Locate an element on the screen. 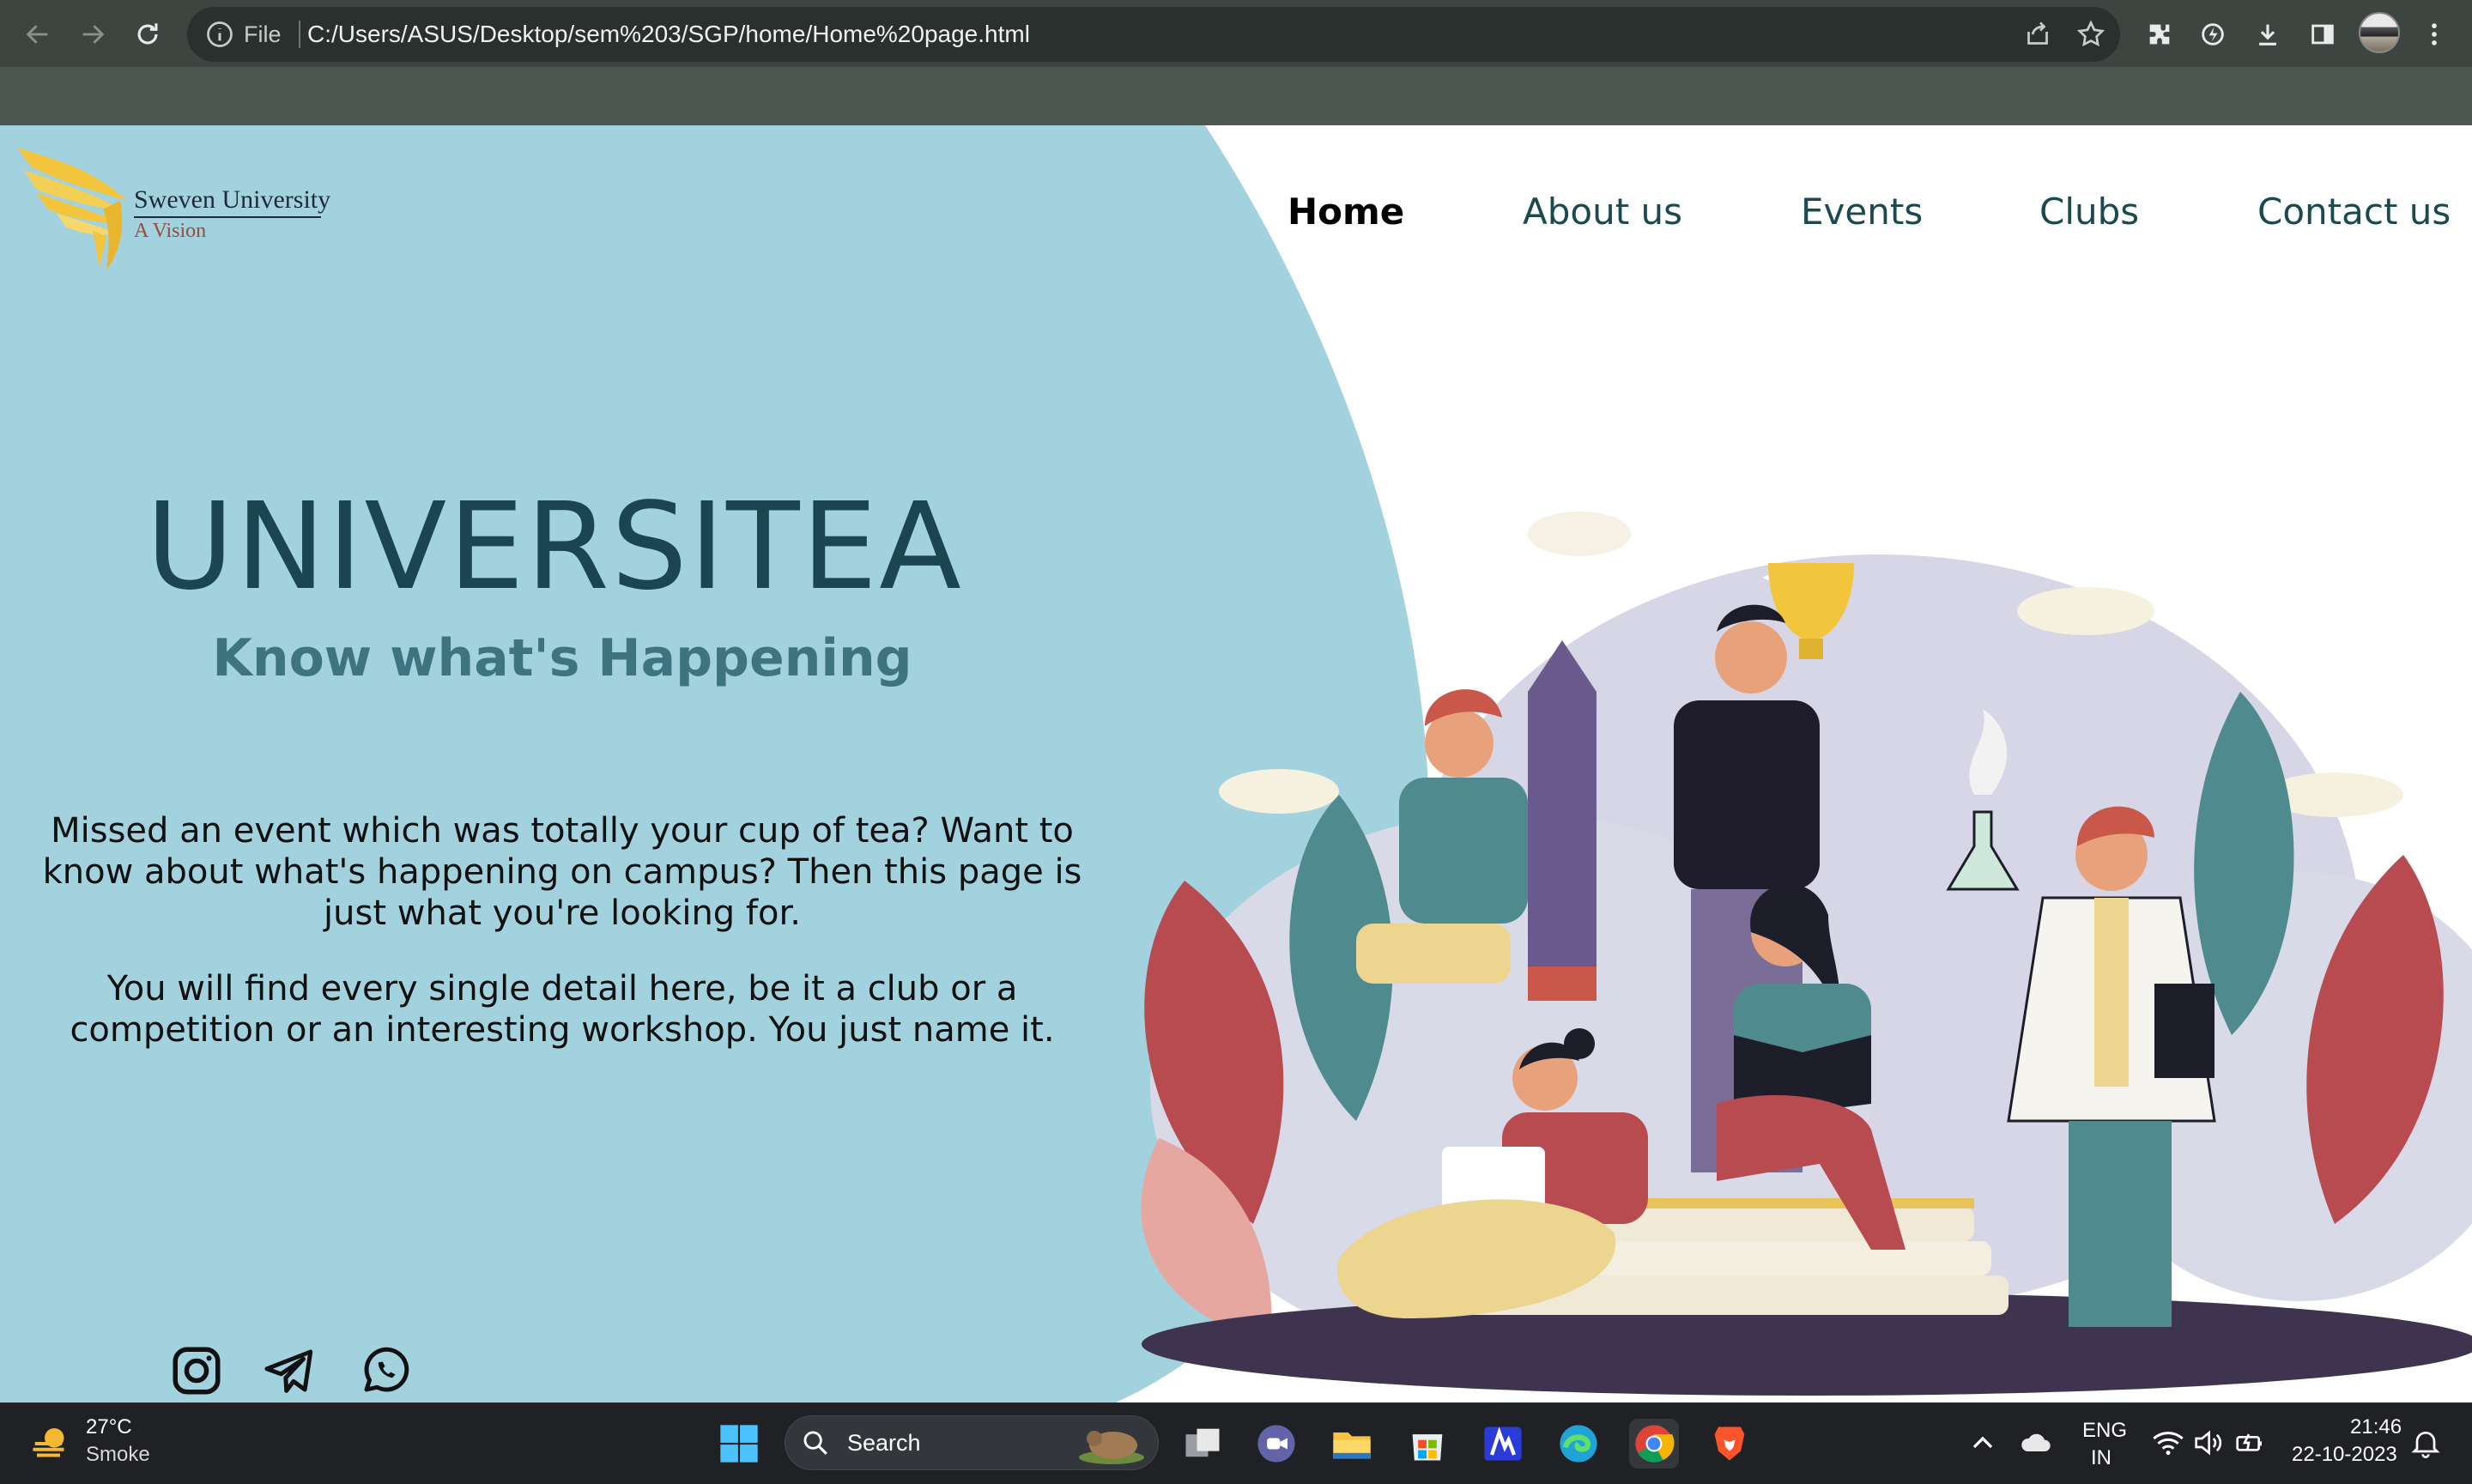  brave-lion-icon is located at coordinates (1729, 1443).